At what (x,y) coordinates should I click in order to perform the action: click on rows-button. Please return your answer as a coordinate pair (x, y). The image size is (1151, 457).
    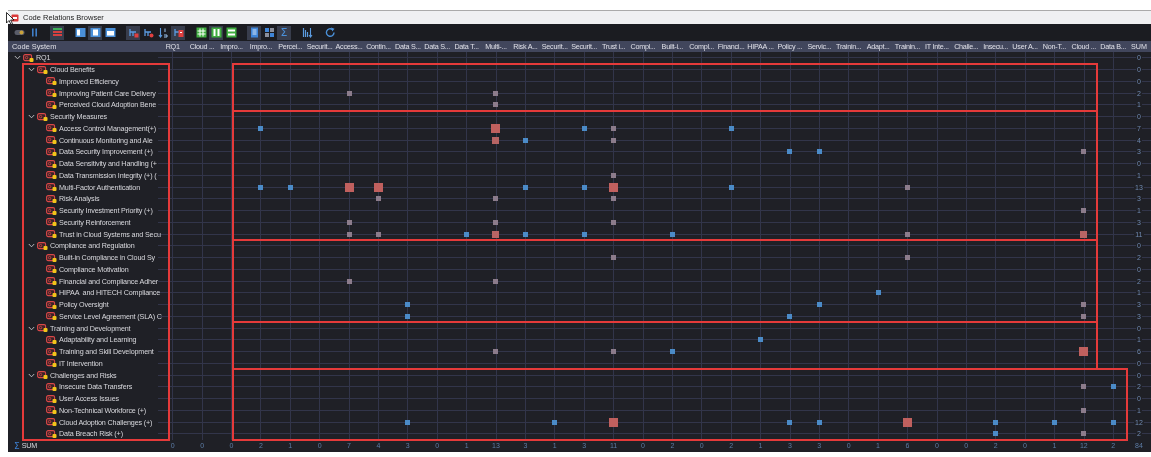
    Looking at the image, I should click on (231, 32).